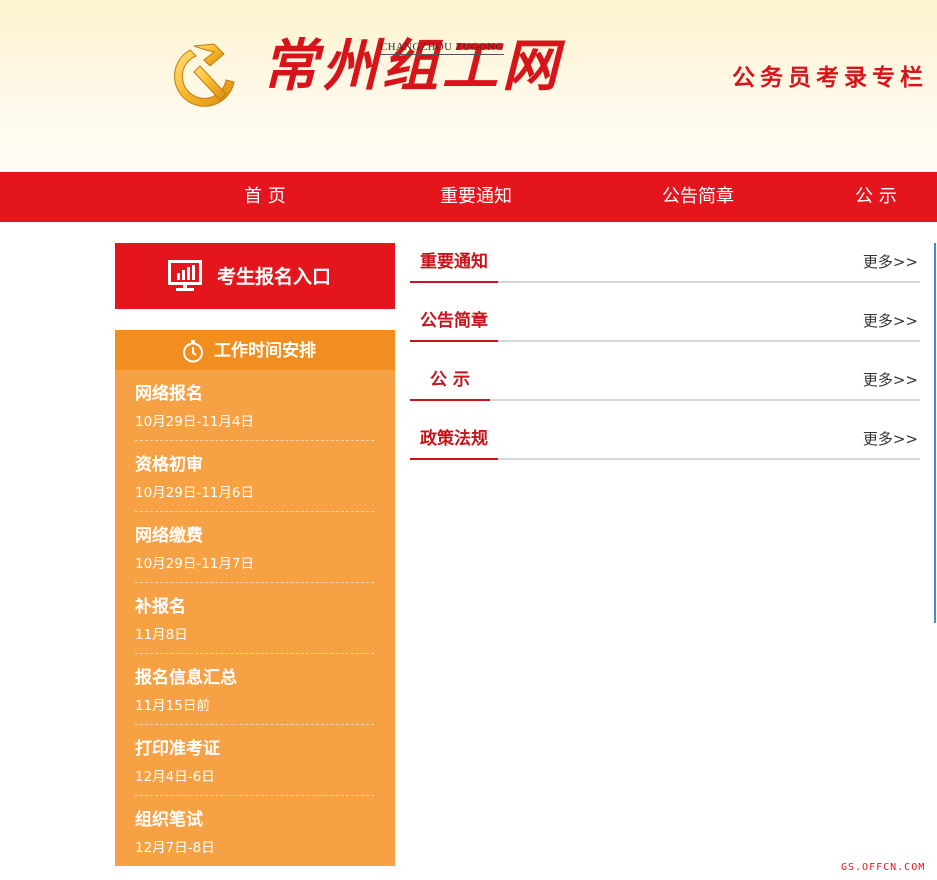 The height and width of the screenshot is (880, 937). I want to click on schedule-item: 报名信息汇总 11月15日前, so click(254, 689).